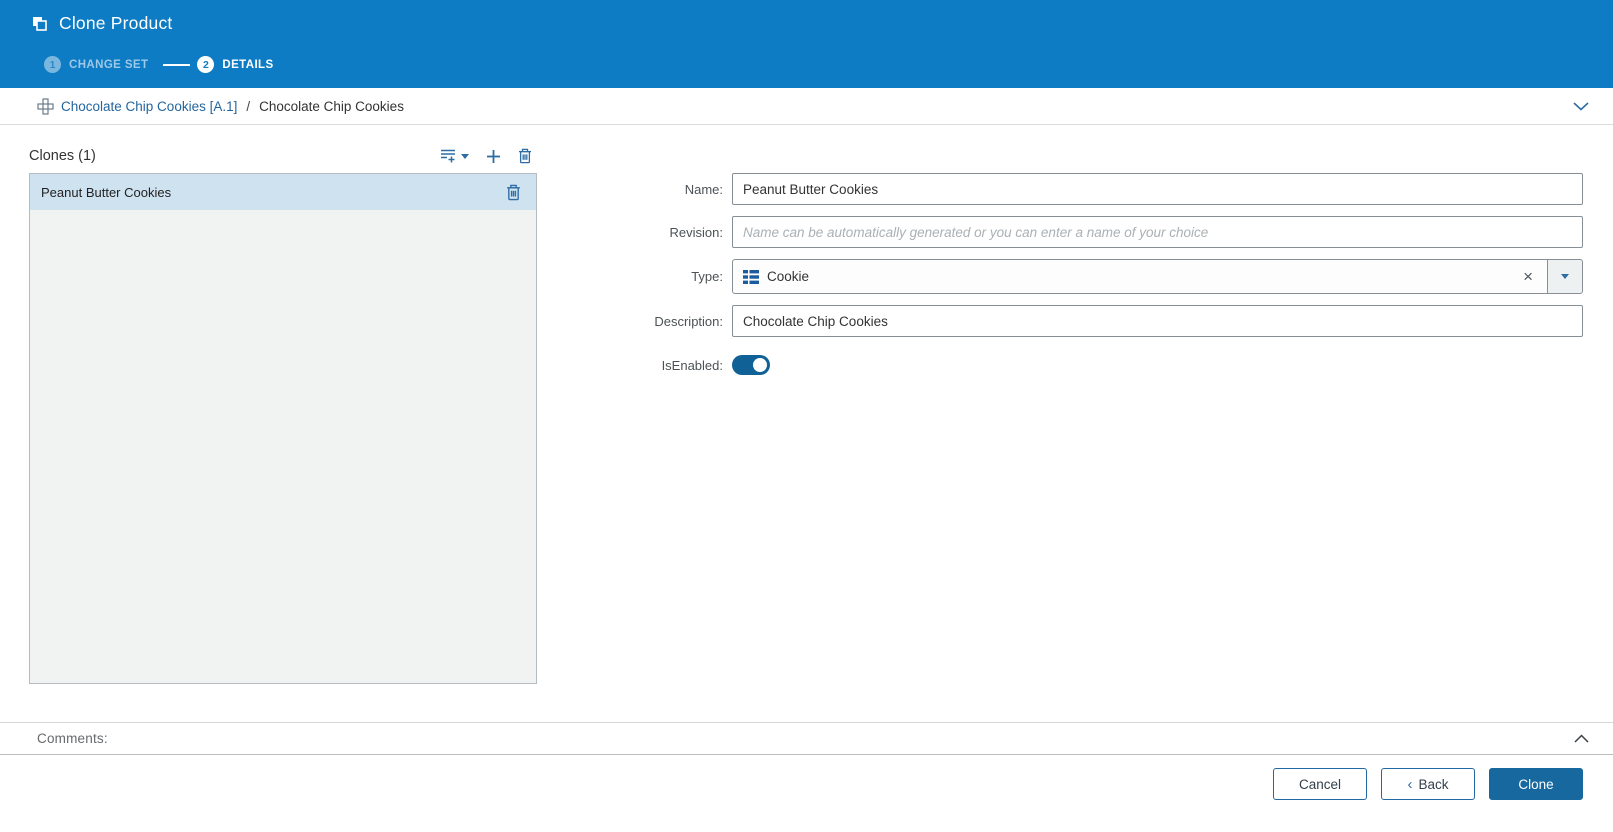 The width and height of the screenshot is (1613, 832). I want to click on clones-panel-title: Clones (1), so click(62, 156).